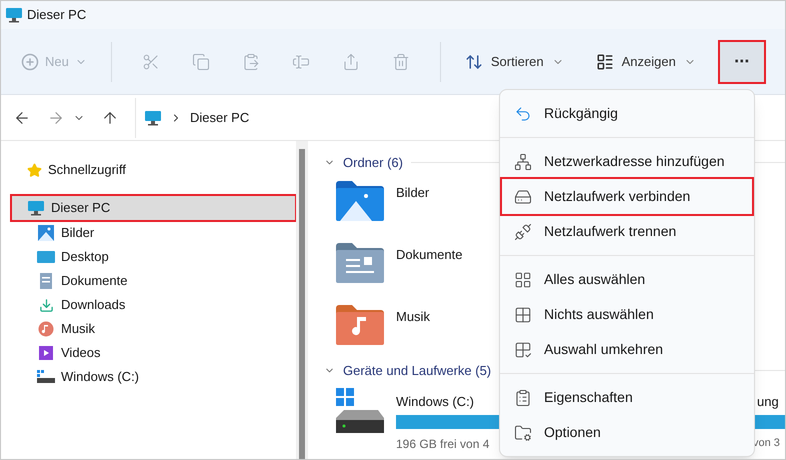 This screenshot has height=460, width=786. I want to click on scrollbar, so click(302, 300).